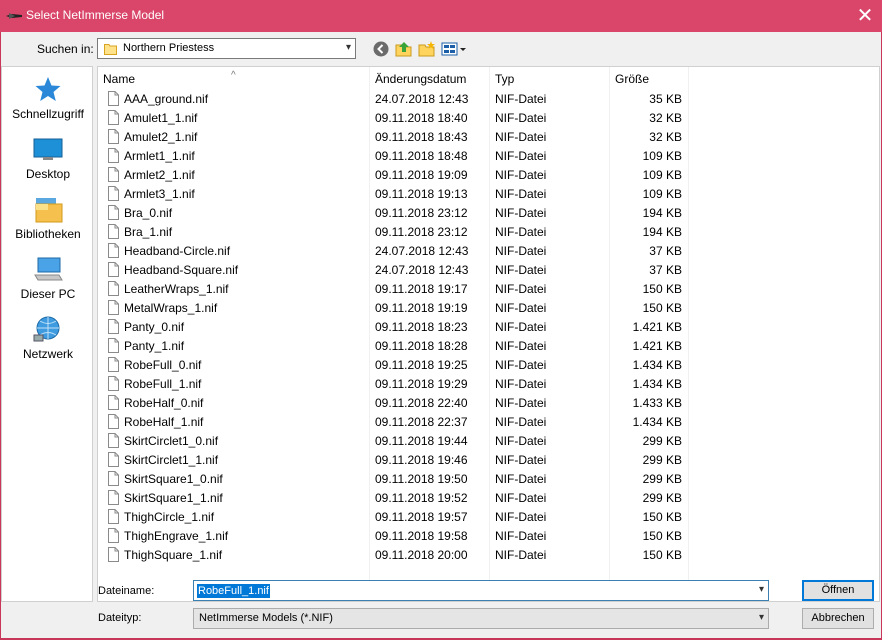 This screenshot has width=882, height=640. Describe the element at coordinates (226, 48) in the screenshot. I see `look-in-dropdown: Northern Priestess ▾` at that location.